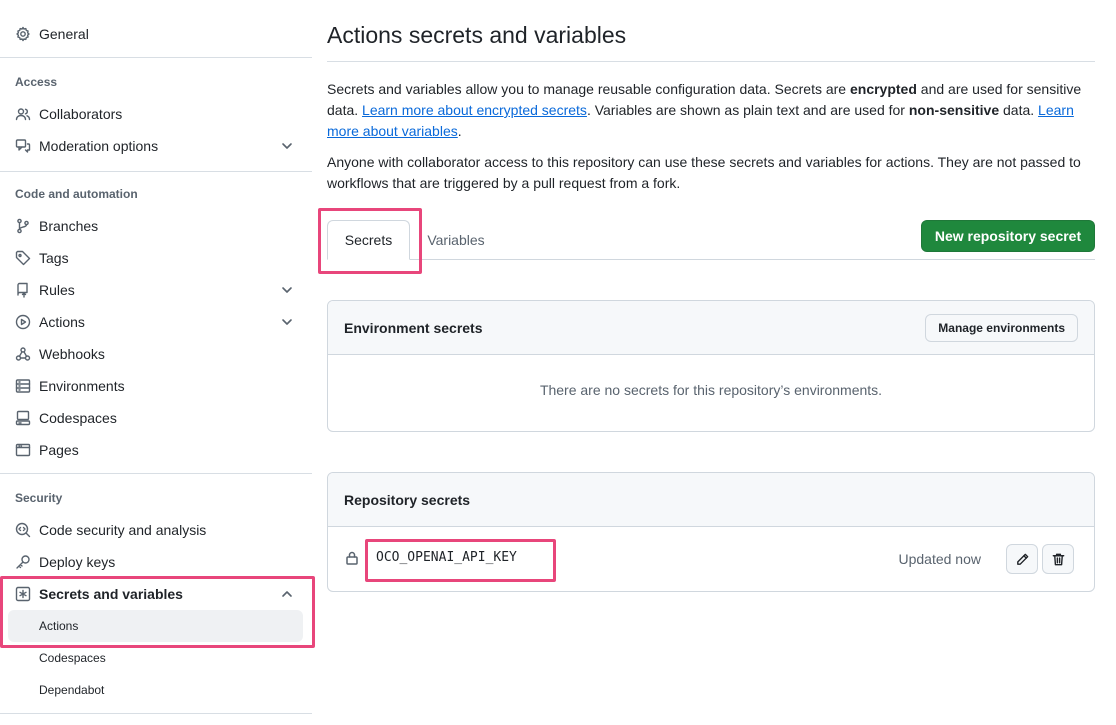 This screenshot has width=1116, height=725. Describe the element at coordinates (81, 114) in the screenshot. I see `sidebar-item-label: Collaborators` at that location.